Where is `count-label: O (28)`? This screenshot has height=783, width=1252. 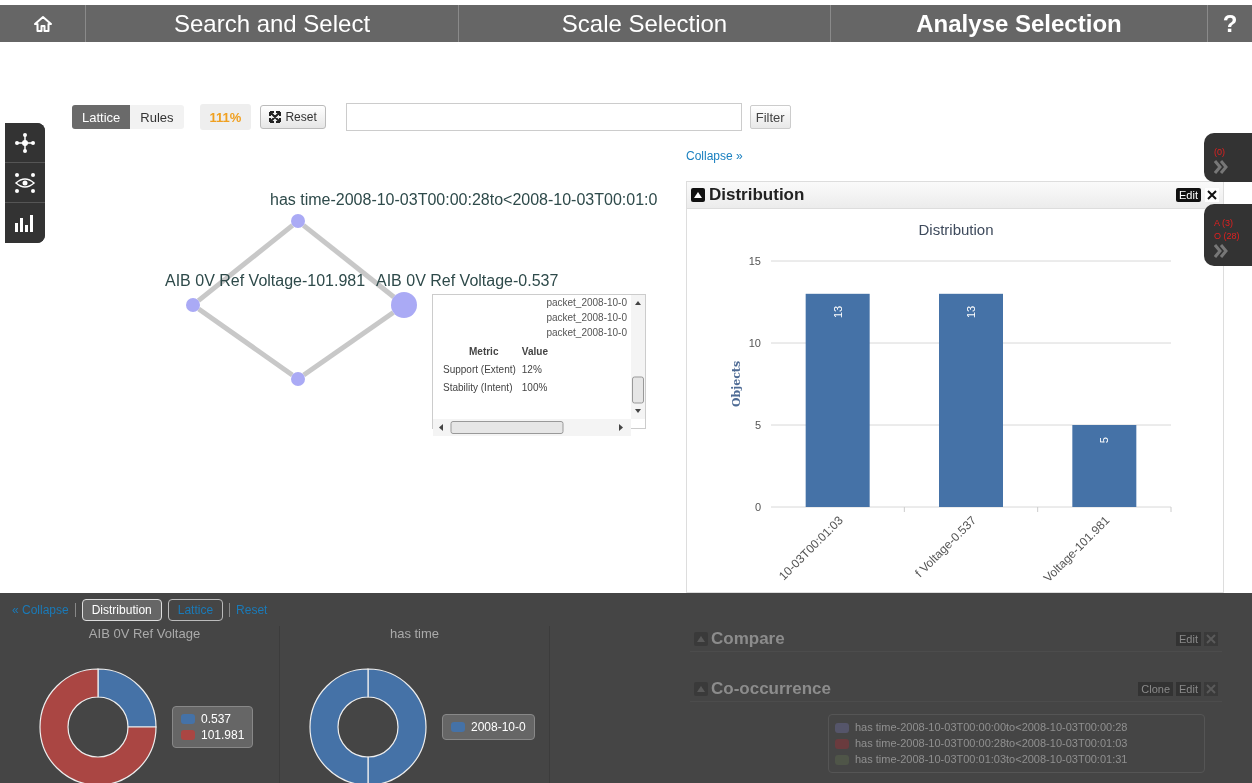 count-label: O (28) is located at coordinates (1227, 236).